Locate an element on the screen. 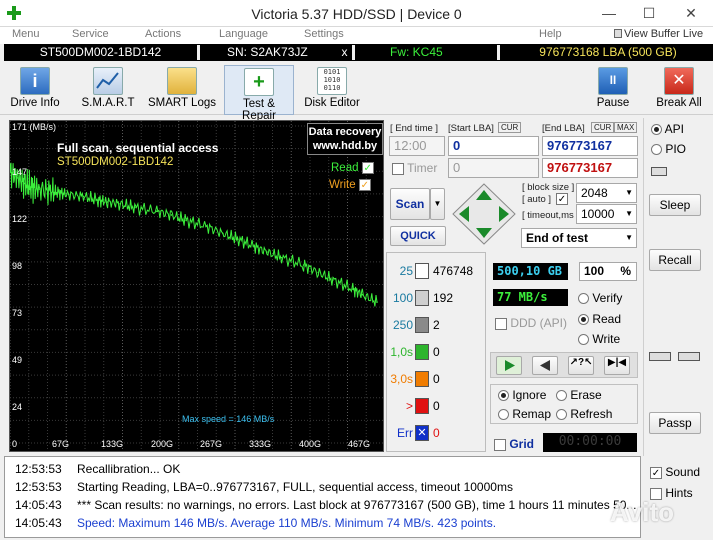 The image size is (713, 540). action-remap: Remap is located at coordinates (524, 414).